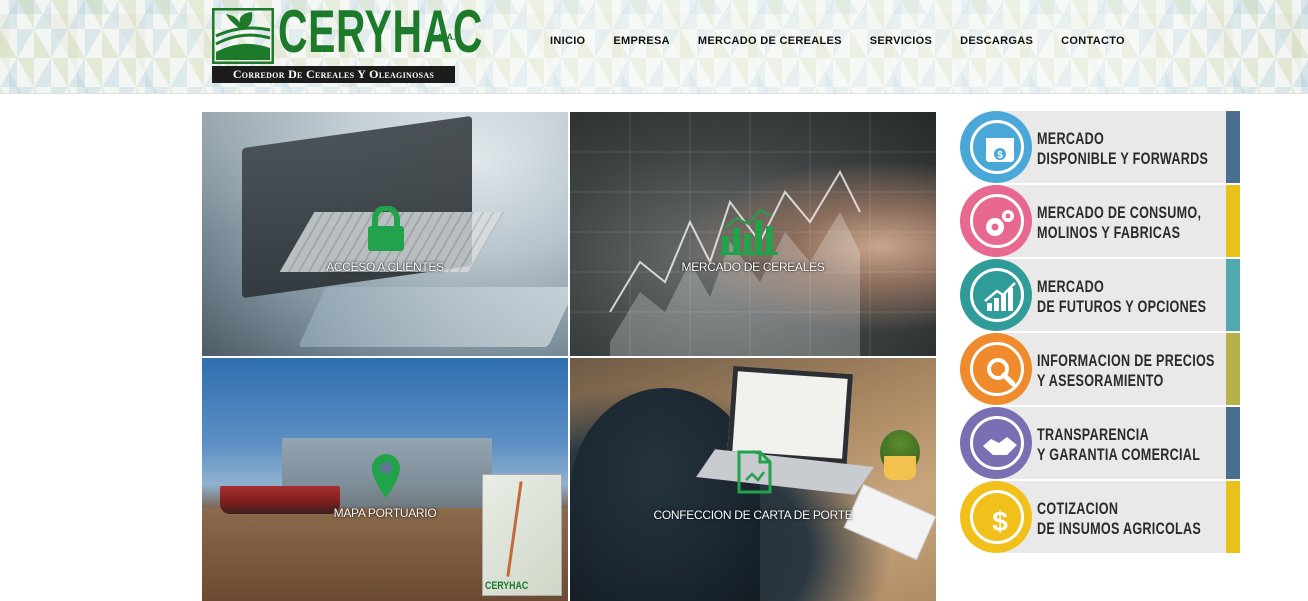 Image resolution: width=1308 pixels, height=601 pixels. I want to click on nav-empresa: EMPRESA, so click(641, 41).